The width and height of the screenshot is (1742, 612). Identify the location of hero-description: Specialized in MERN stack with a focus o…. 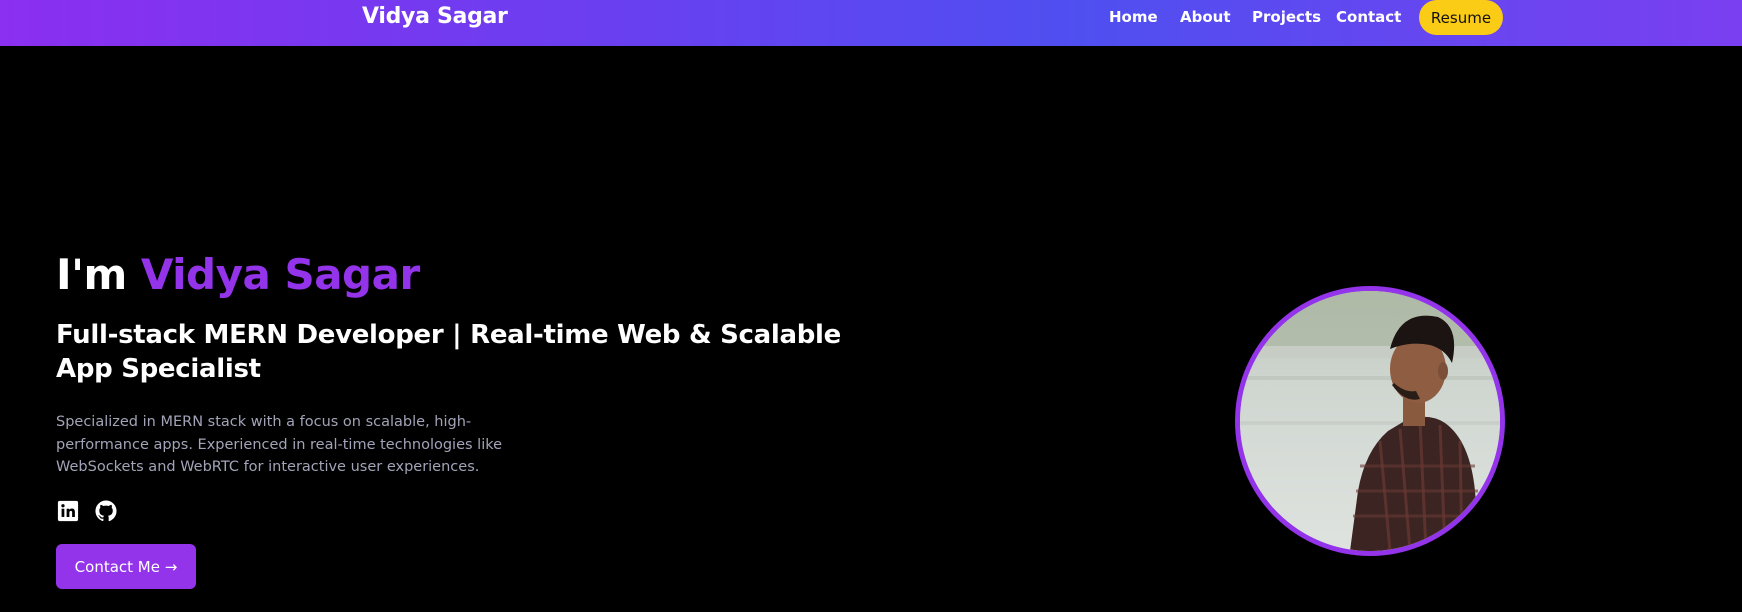
(279, 444).